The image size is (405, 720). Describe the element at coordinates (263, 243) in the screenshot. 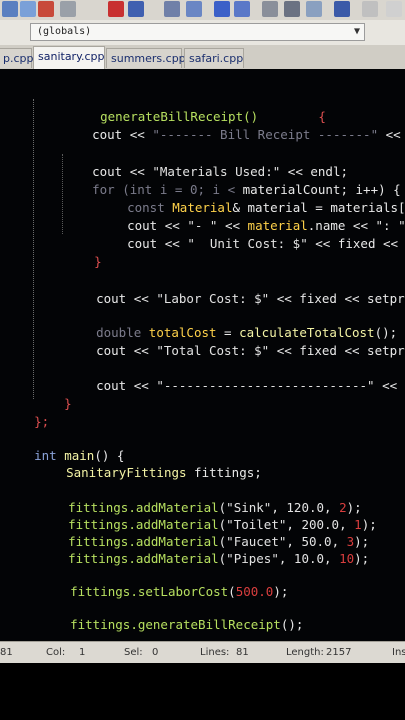

I see `code-line: cout << " Unit Cost: $" << fixed <<` at that location.